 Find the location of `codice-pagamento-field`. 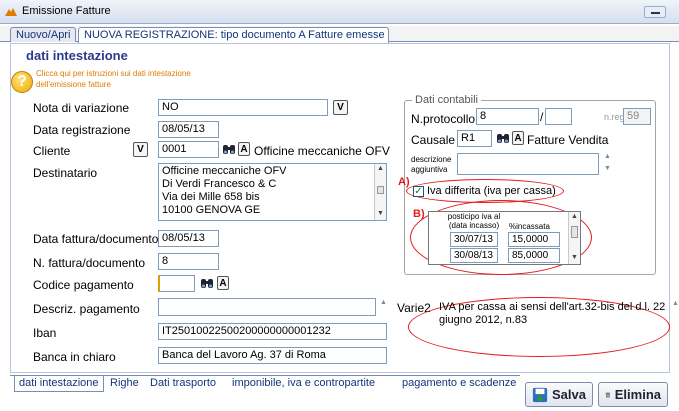

codice-pagamento-field is located at coordinates (176, 283).